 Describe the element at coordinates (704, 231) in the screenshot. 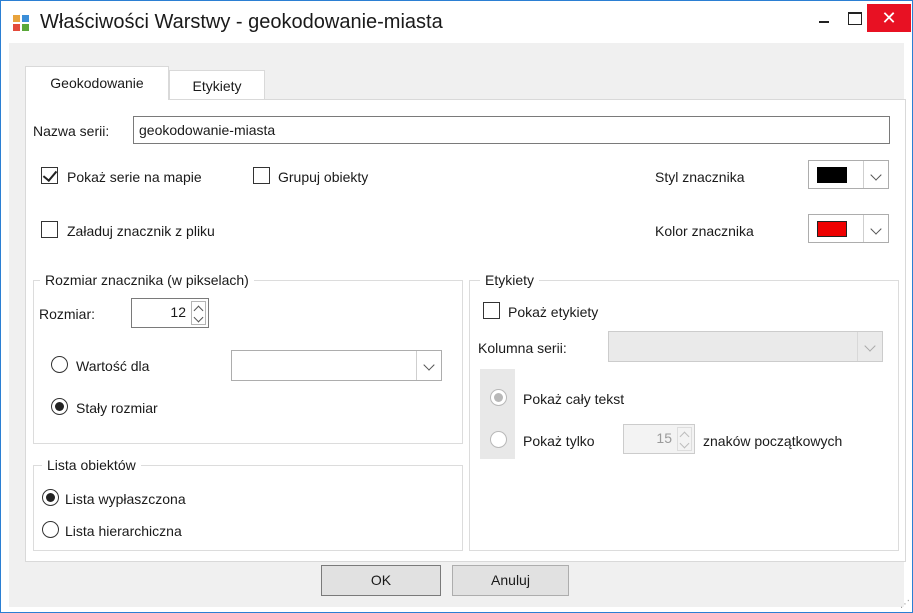

I see `marker-color-label: Kolor znacznika` at that location.